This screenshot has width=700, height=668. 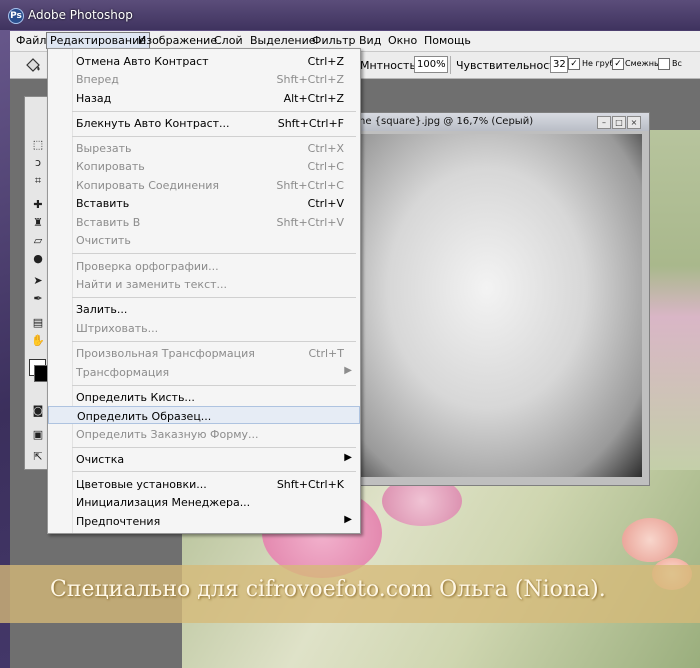 What do you see at coordinates (108, 222) in the screenshot?
I see `menu-item-label: Вставить В` at bounding box center [108, 222].